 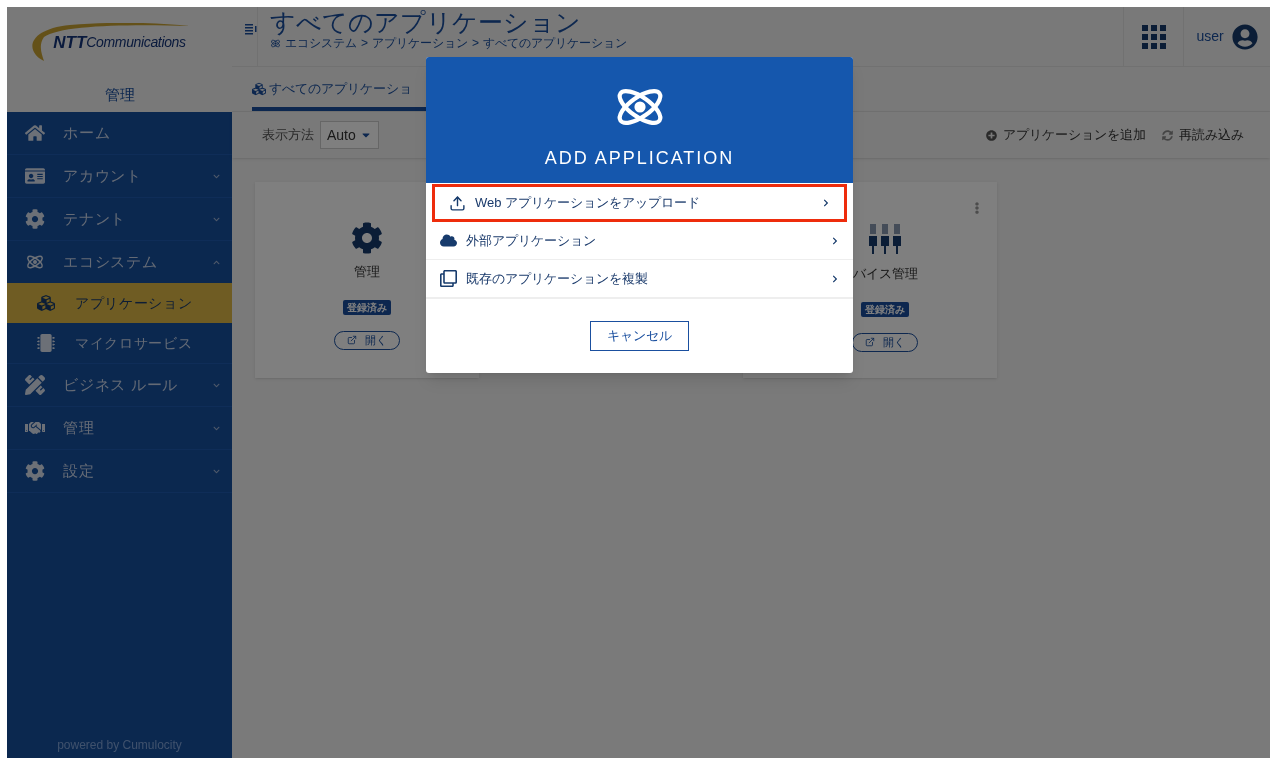 I want to click on reload-icon, so click(x=1167, y=135).